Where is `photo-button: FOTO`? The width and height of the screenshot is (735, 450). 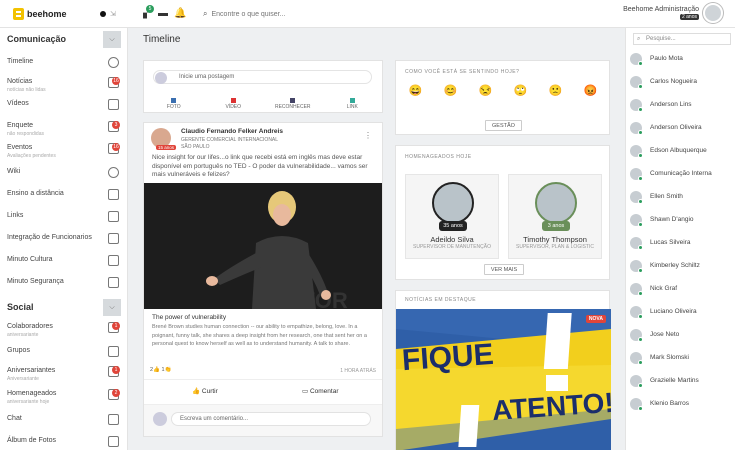 photo-button: FOTO is located at coordinates (173, 104).